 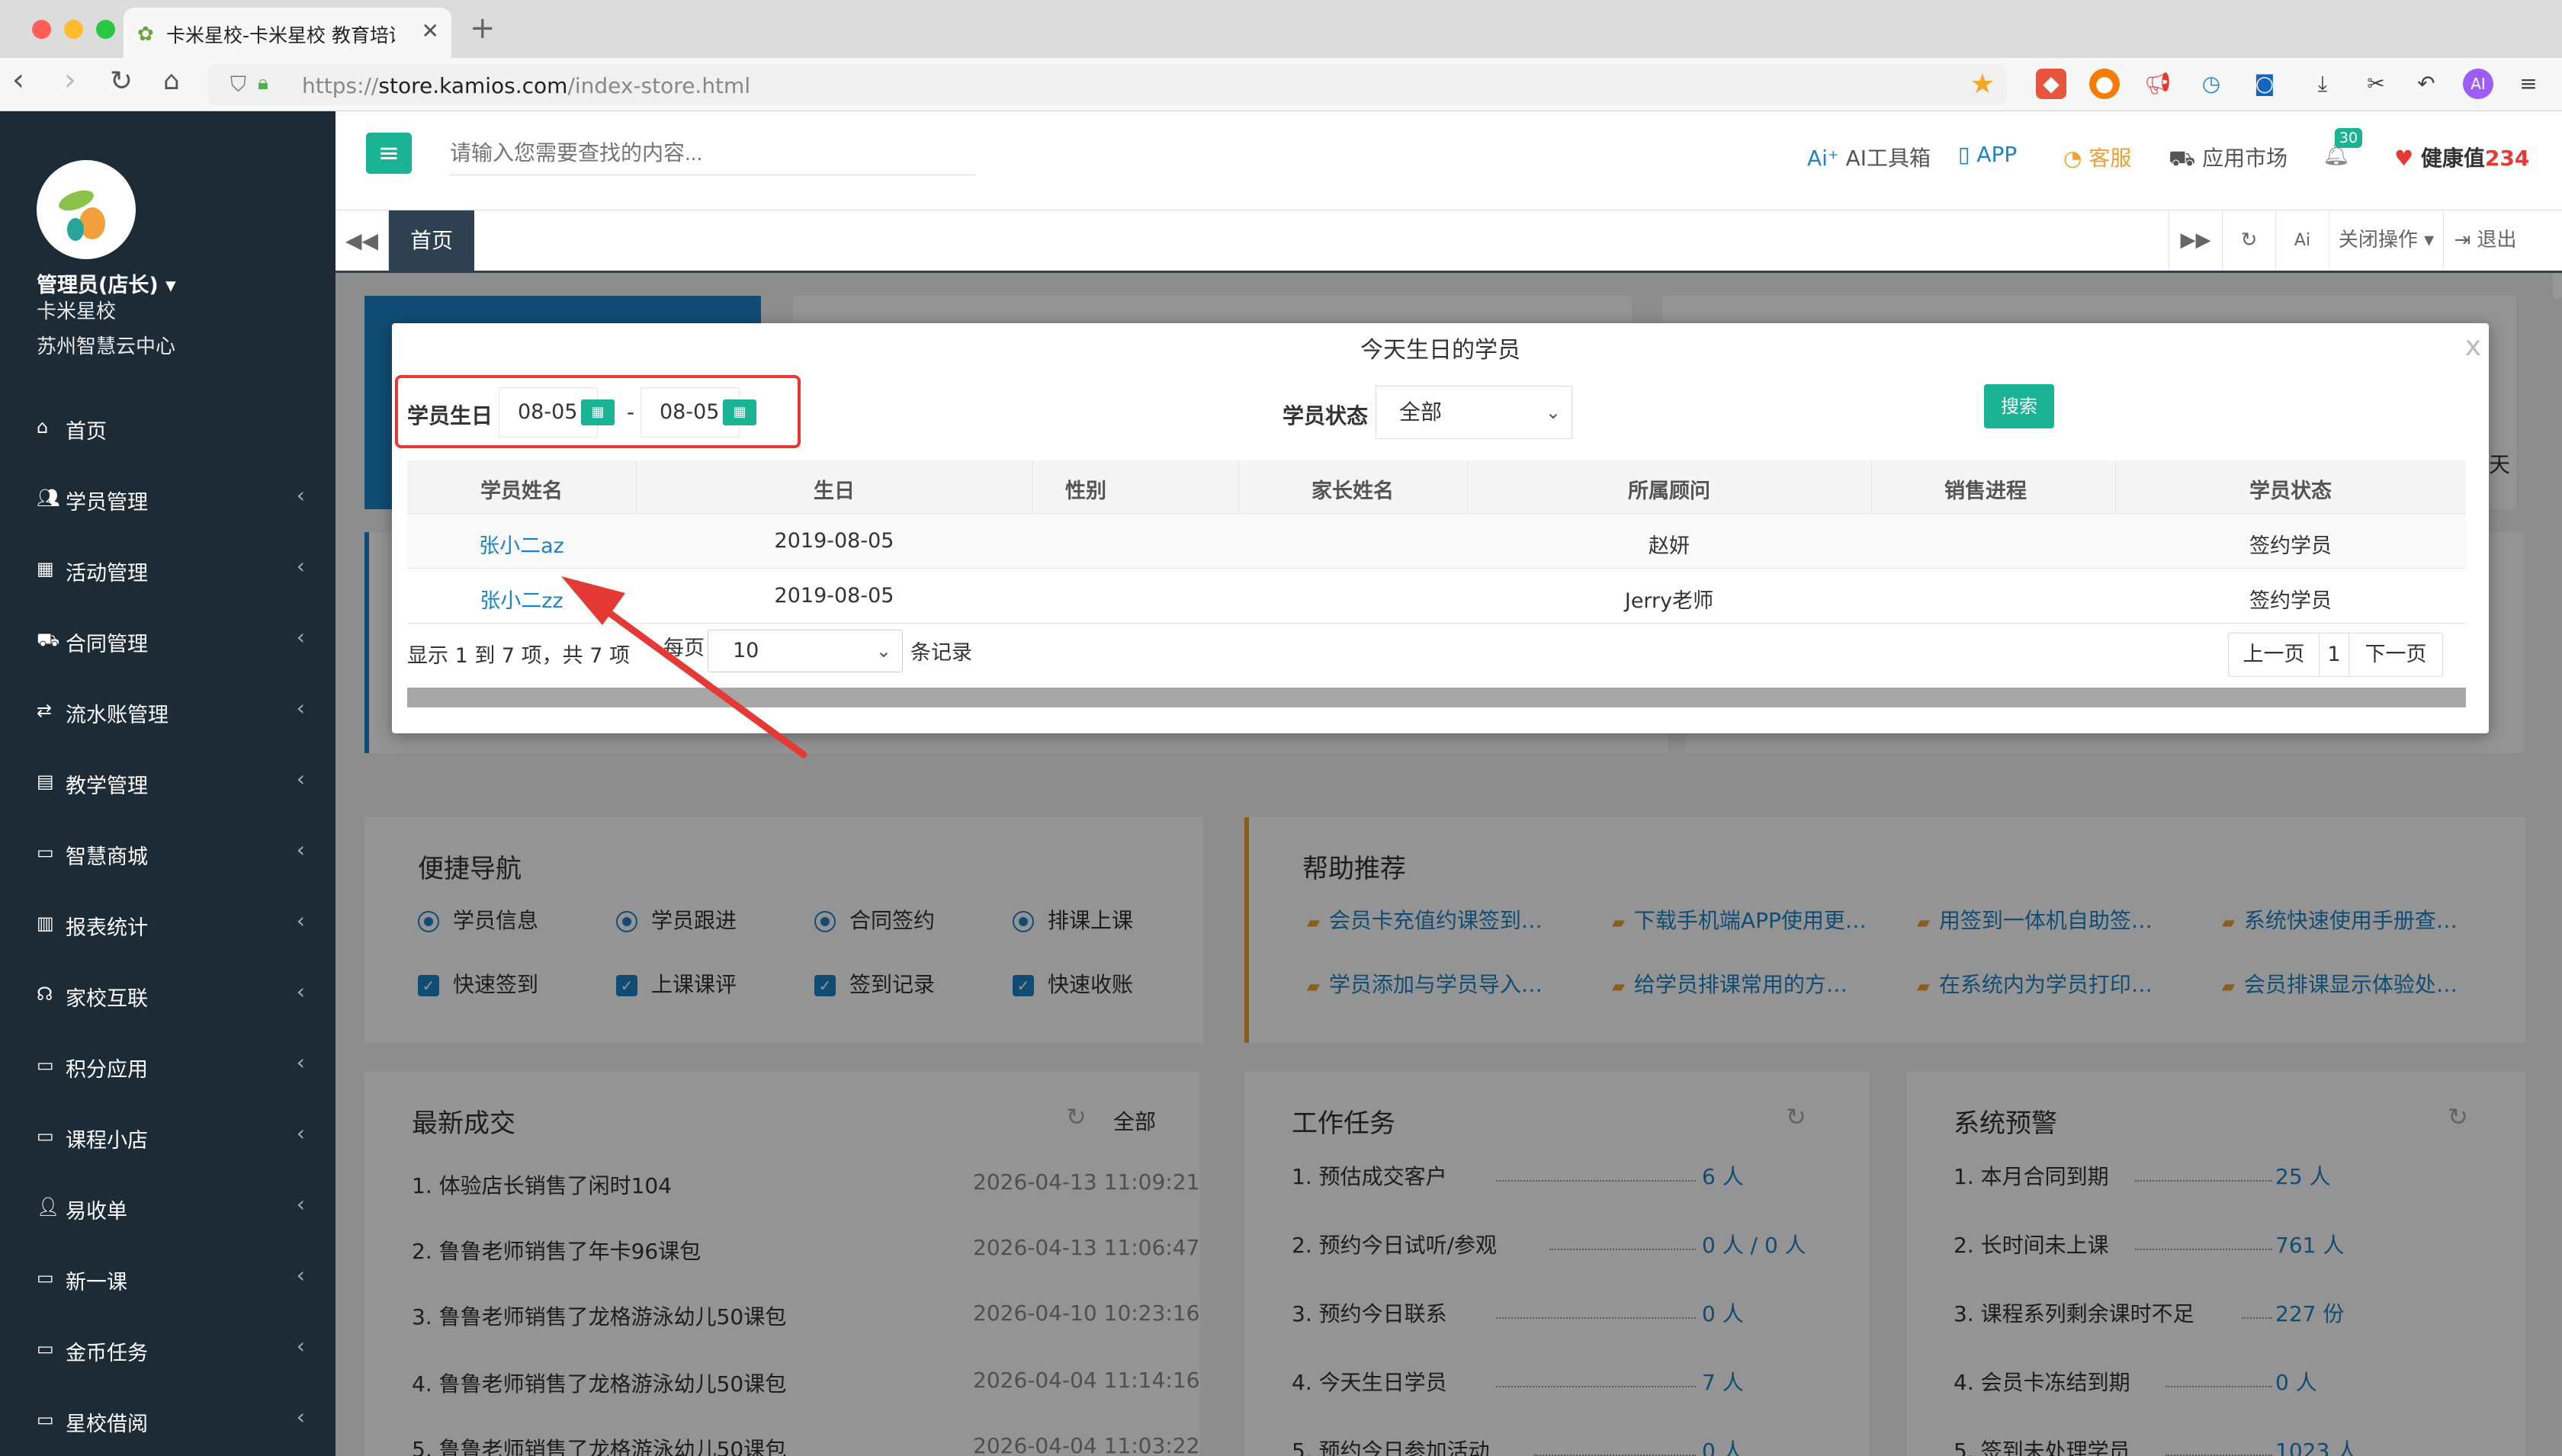 What do you see at coordinates (1436, 697) in the screenshot?
I see `horizontal-scrollbar` at bounding box center [1436, 697].